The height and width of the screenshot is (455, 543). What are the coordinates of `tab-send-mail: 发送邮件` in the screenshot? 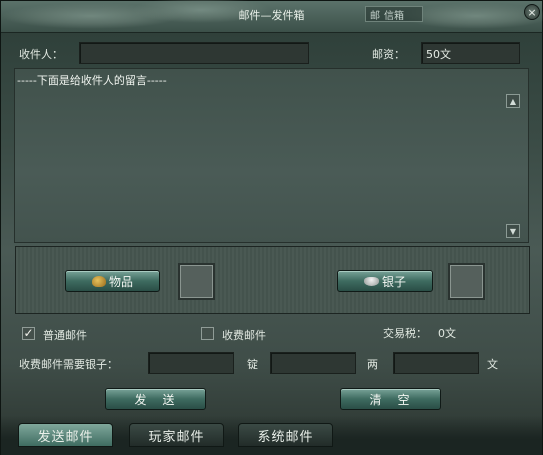 It's located at (65, 435).